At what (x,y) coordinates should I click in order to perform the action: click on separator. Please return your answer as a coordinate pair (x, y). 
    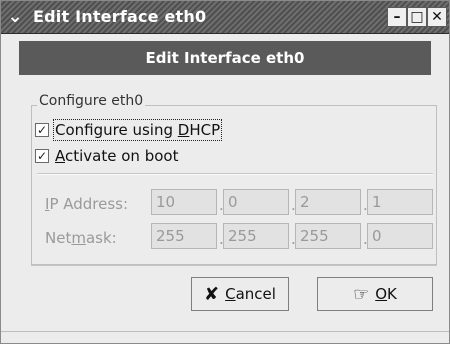
    Looking at the image, I should click on (235, 174).